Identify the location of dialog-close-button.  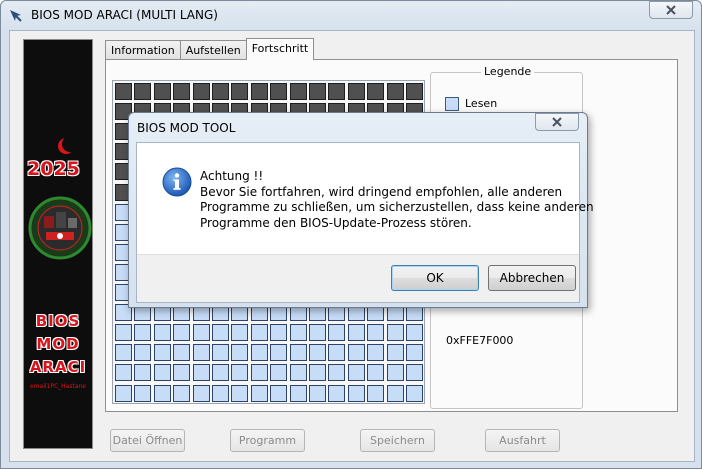
(557, 122).